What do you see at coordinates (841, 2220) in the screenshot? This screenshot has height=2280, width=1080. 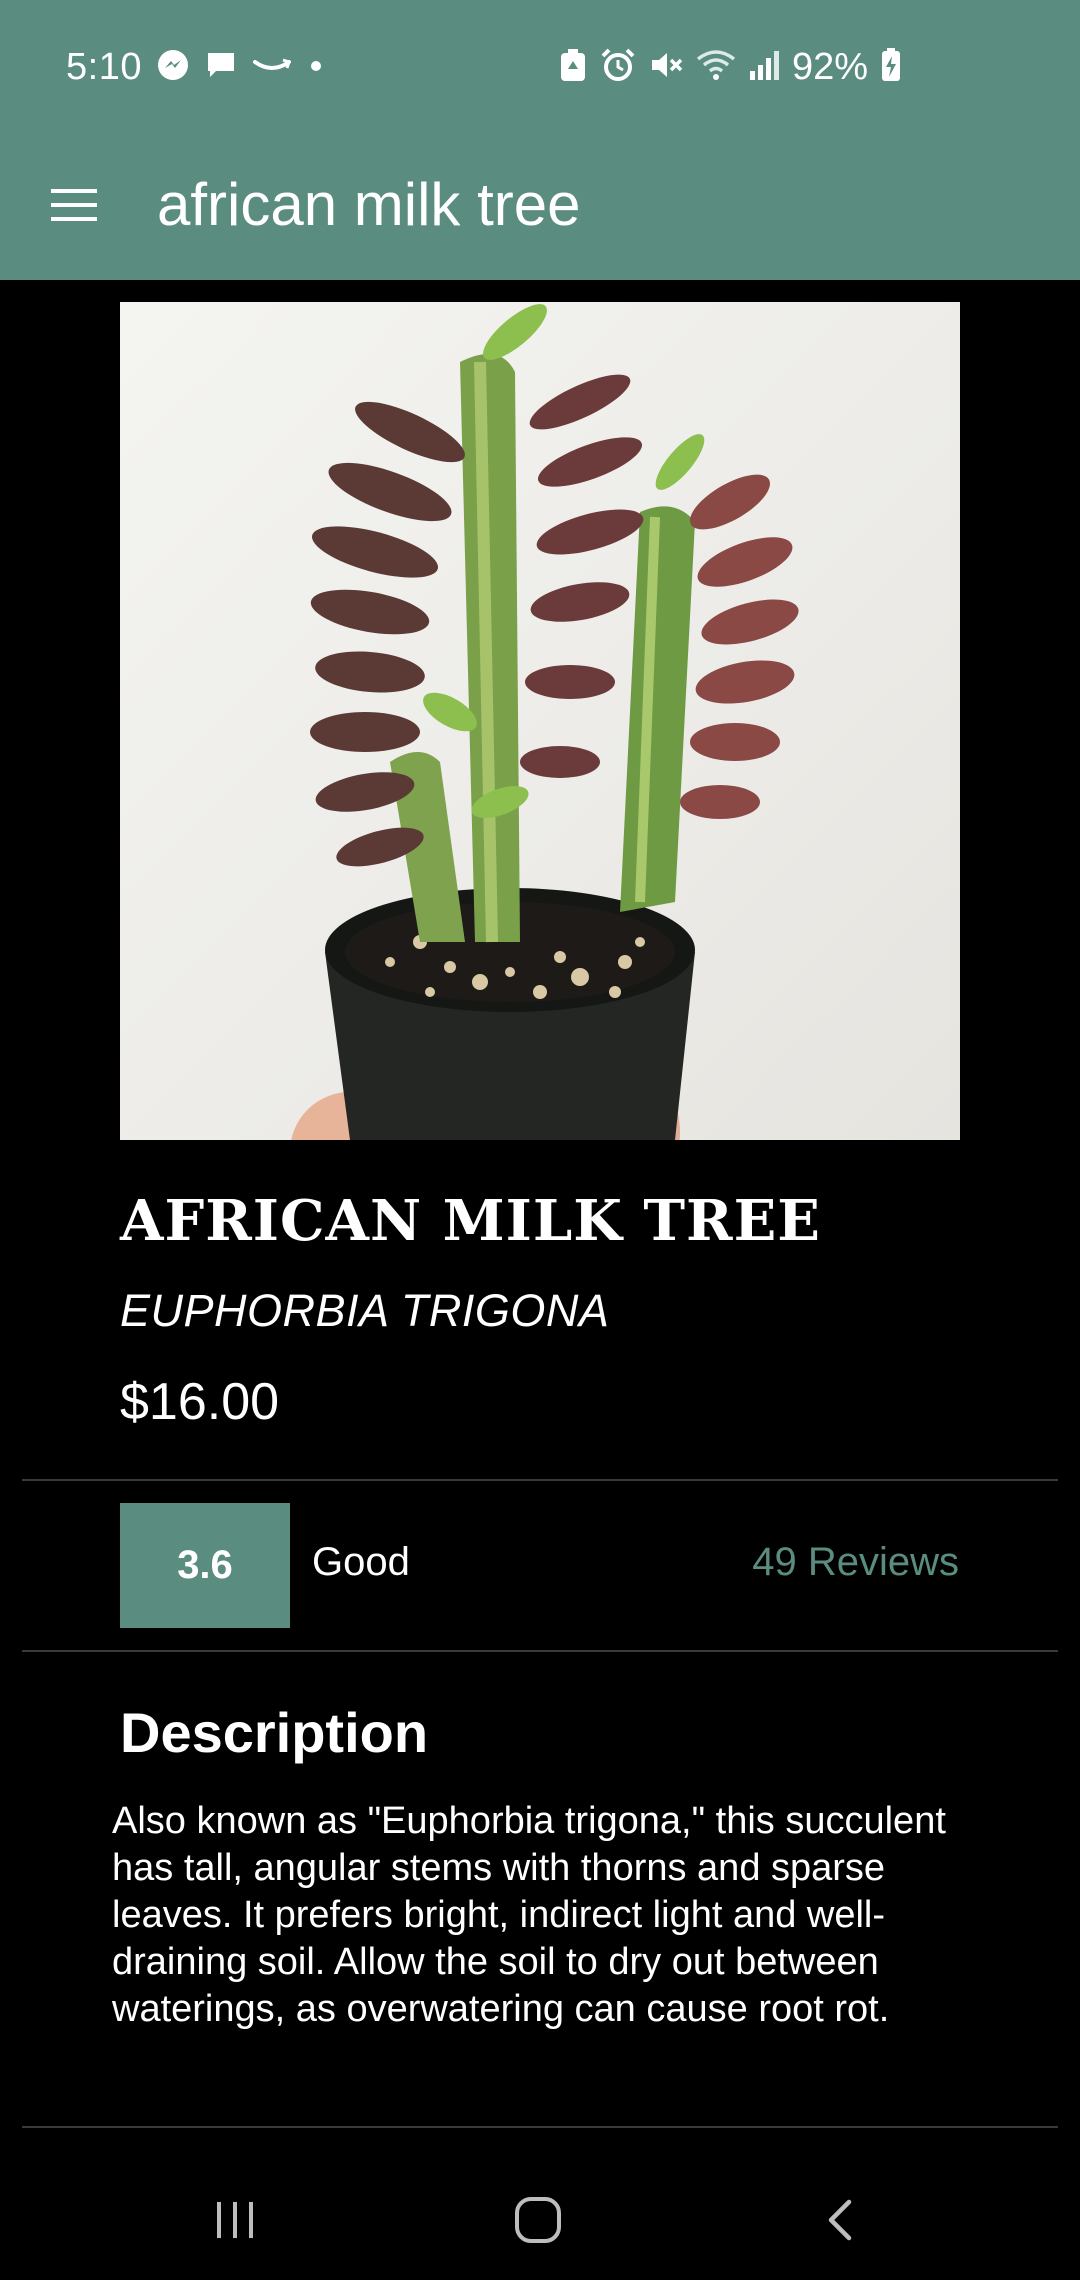 I see `back-icon` at bounding box center [841, 2220].